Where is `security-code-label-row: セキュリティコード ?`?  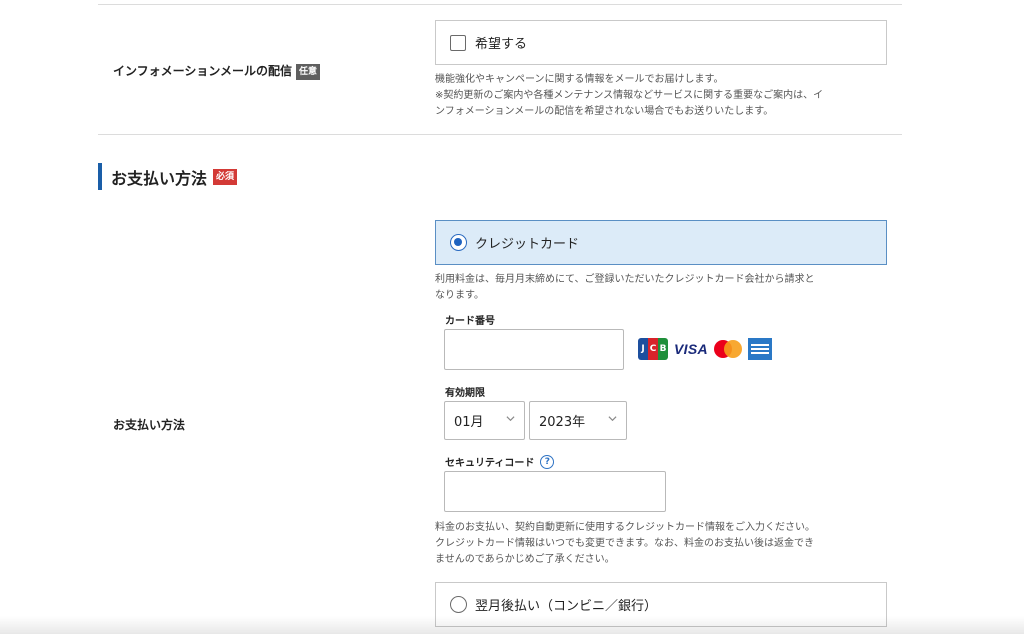 security-code-label-row: セキュリティコード ? is located at coordinates (500, 461).